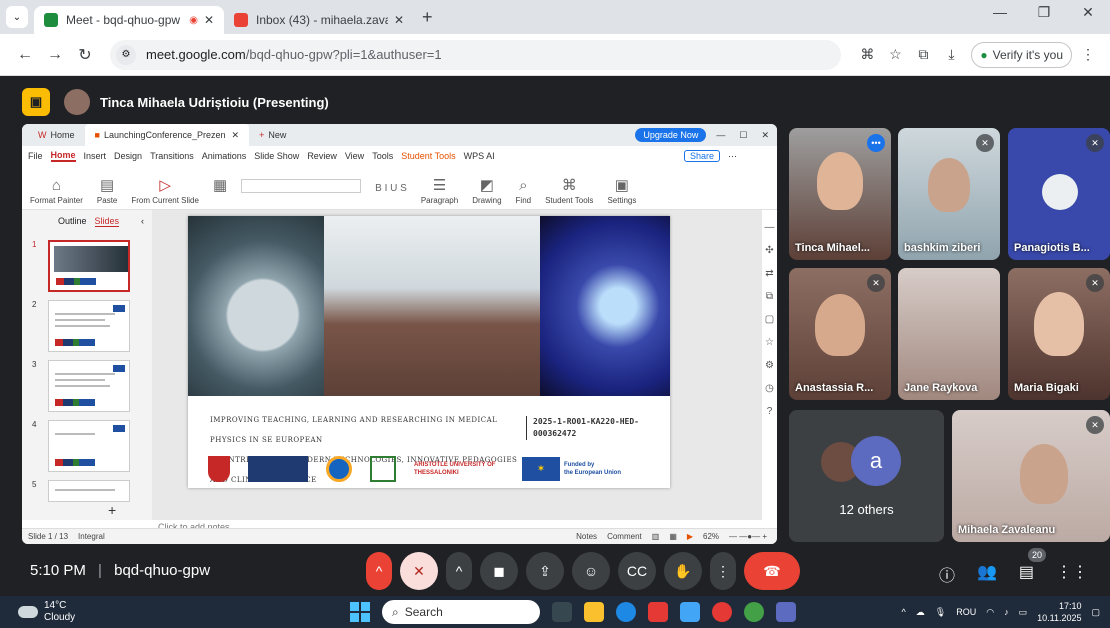 This screenshot has width=1110, height=628. What do you see at coordinates (360, 612) in the screenshot?
I see `start-icon` at bounding box center [360, 612].